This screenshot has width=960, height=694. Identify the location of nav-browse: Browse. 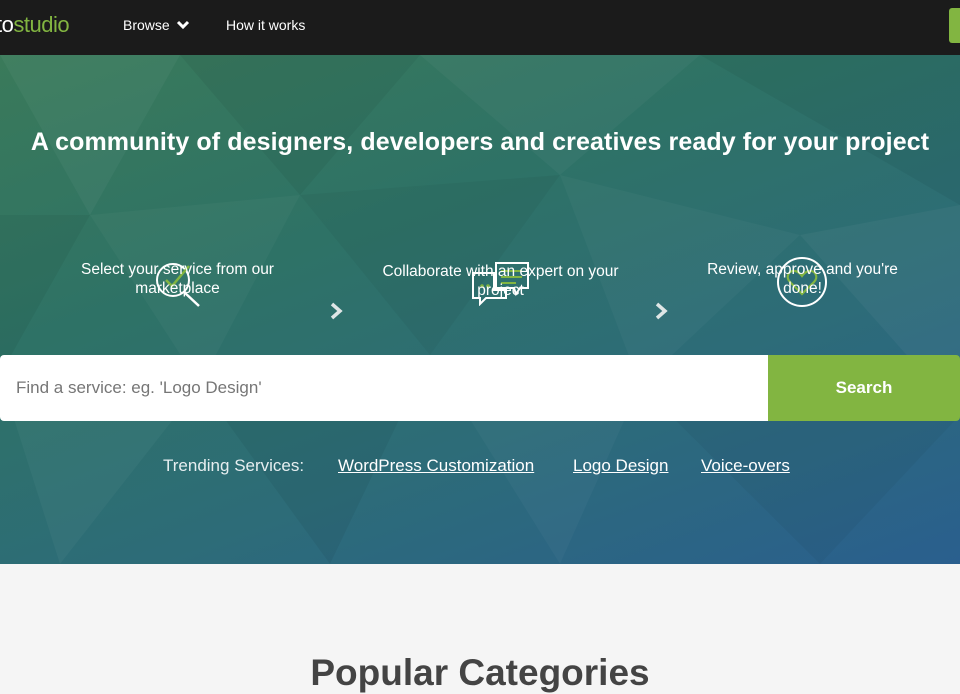
(156, 25).